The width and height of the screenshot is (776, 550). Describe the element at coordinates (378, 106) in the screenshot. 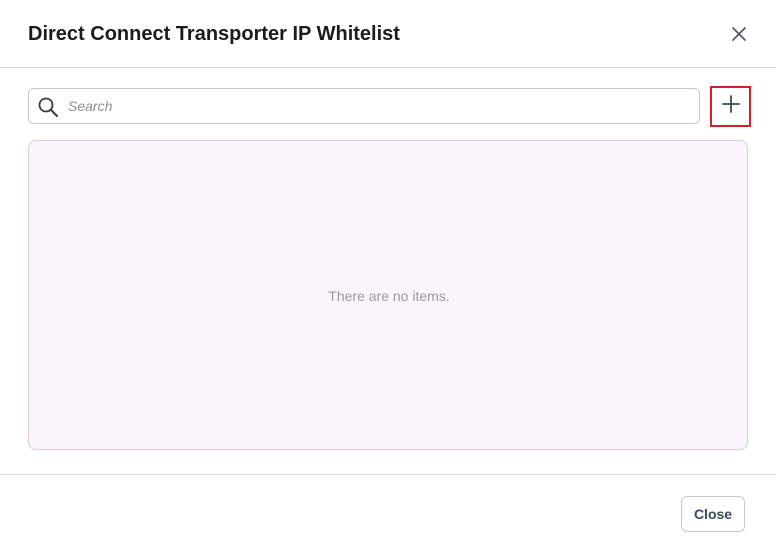

I see `search-input` at that location.